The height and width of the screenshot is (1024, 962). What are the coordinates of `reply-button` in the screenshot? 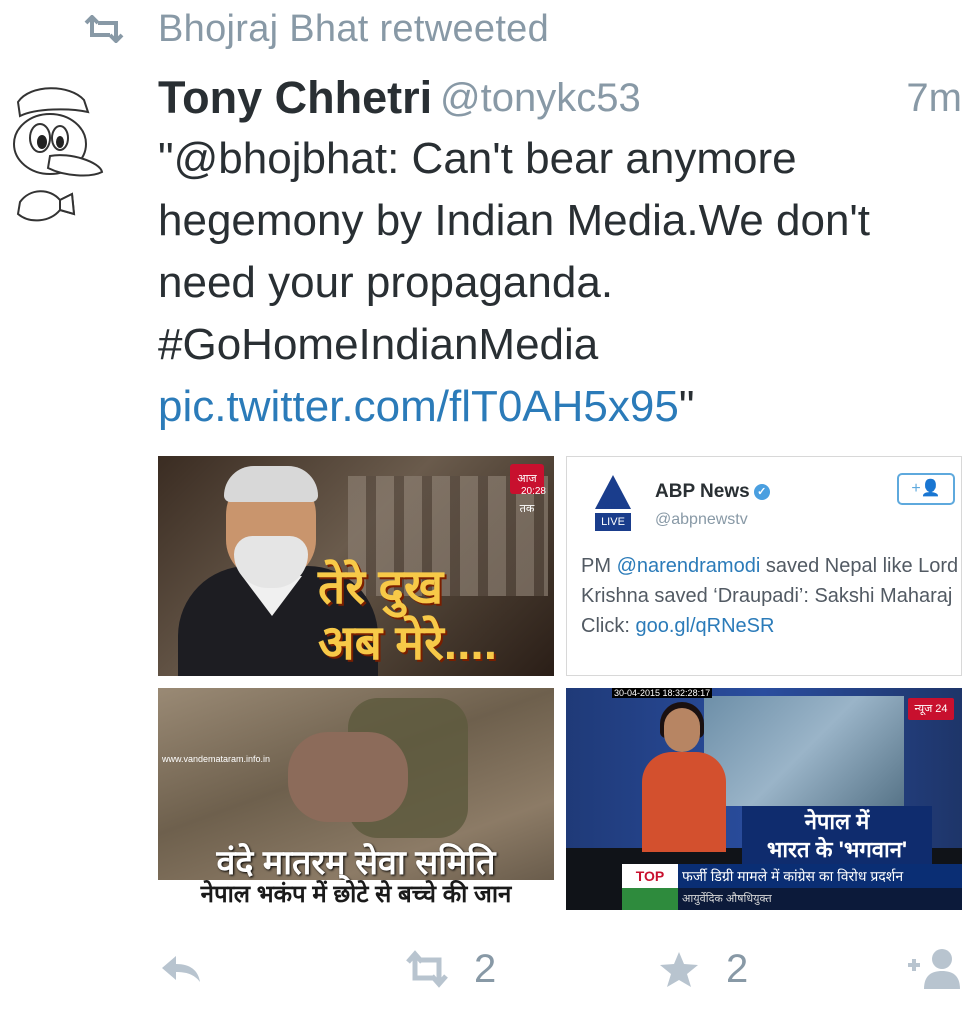 It's located at (181, 969).